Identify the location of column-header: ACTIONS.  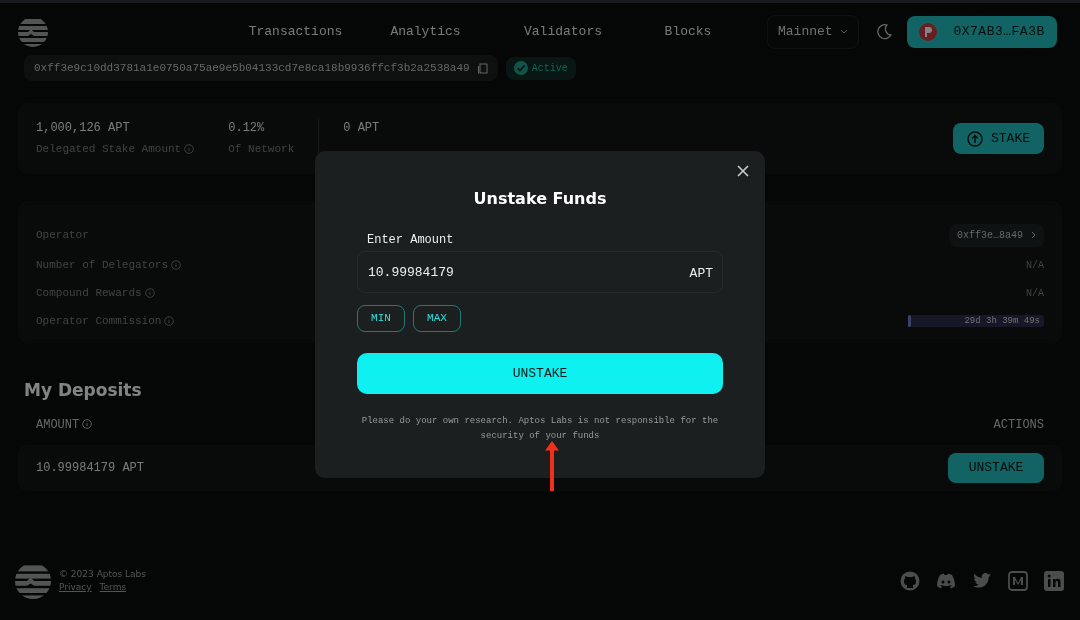
(1018, 425).